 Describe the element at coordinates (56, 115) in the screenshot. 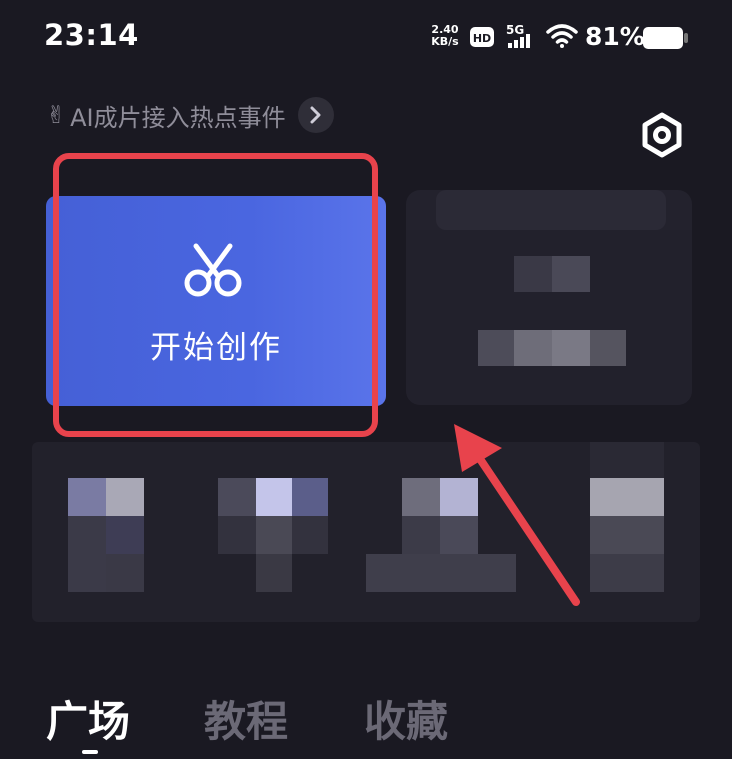

I see `victory-hand-icon: ✌` at that location.